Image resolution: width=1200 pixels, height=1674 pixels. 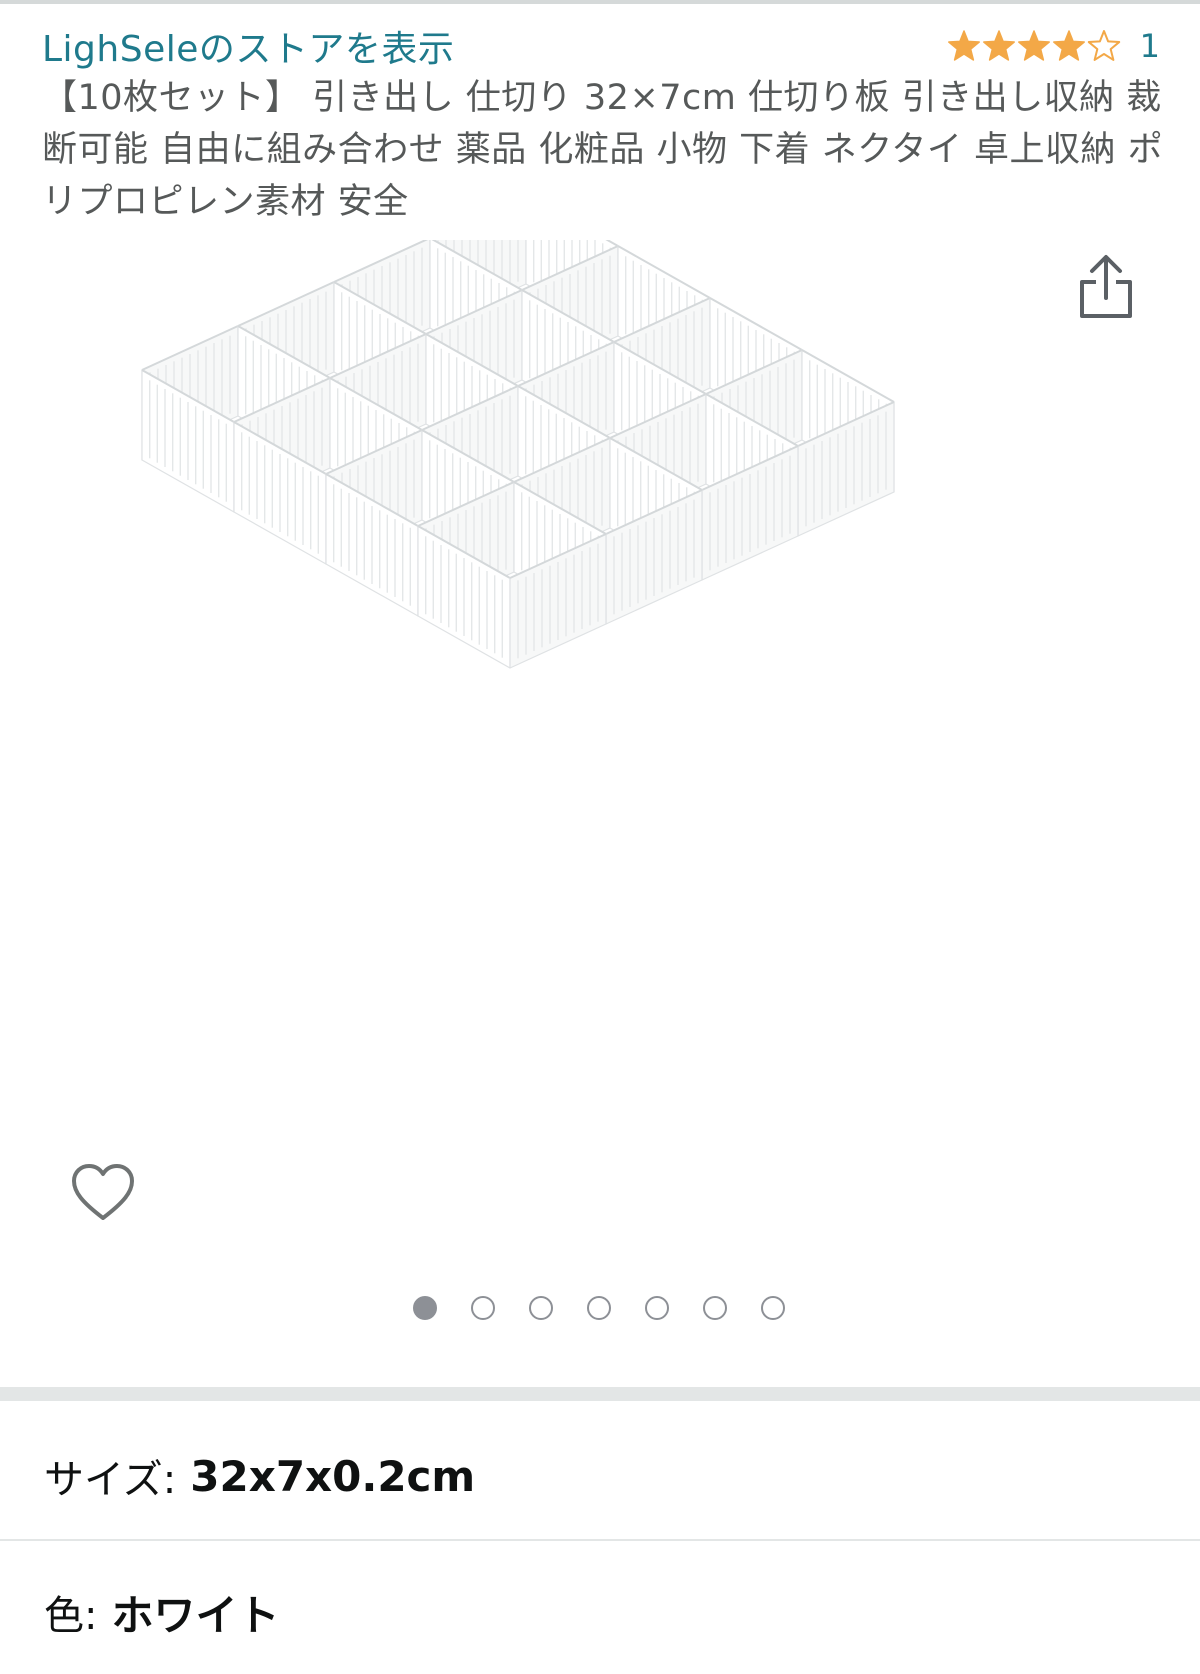 I want to click on image-pagination-dots, so click(x=600, y=1310).